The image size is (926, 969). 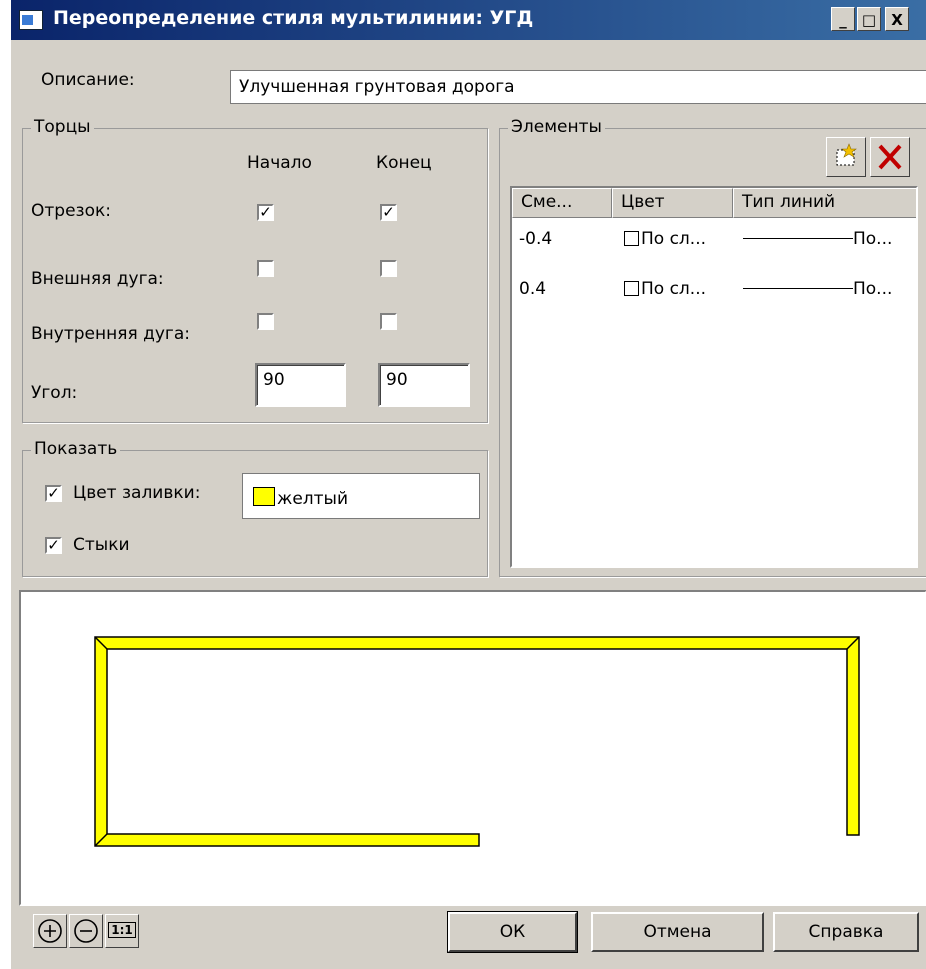 I want to click on add-element-button, so click(x=846, y=157).